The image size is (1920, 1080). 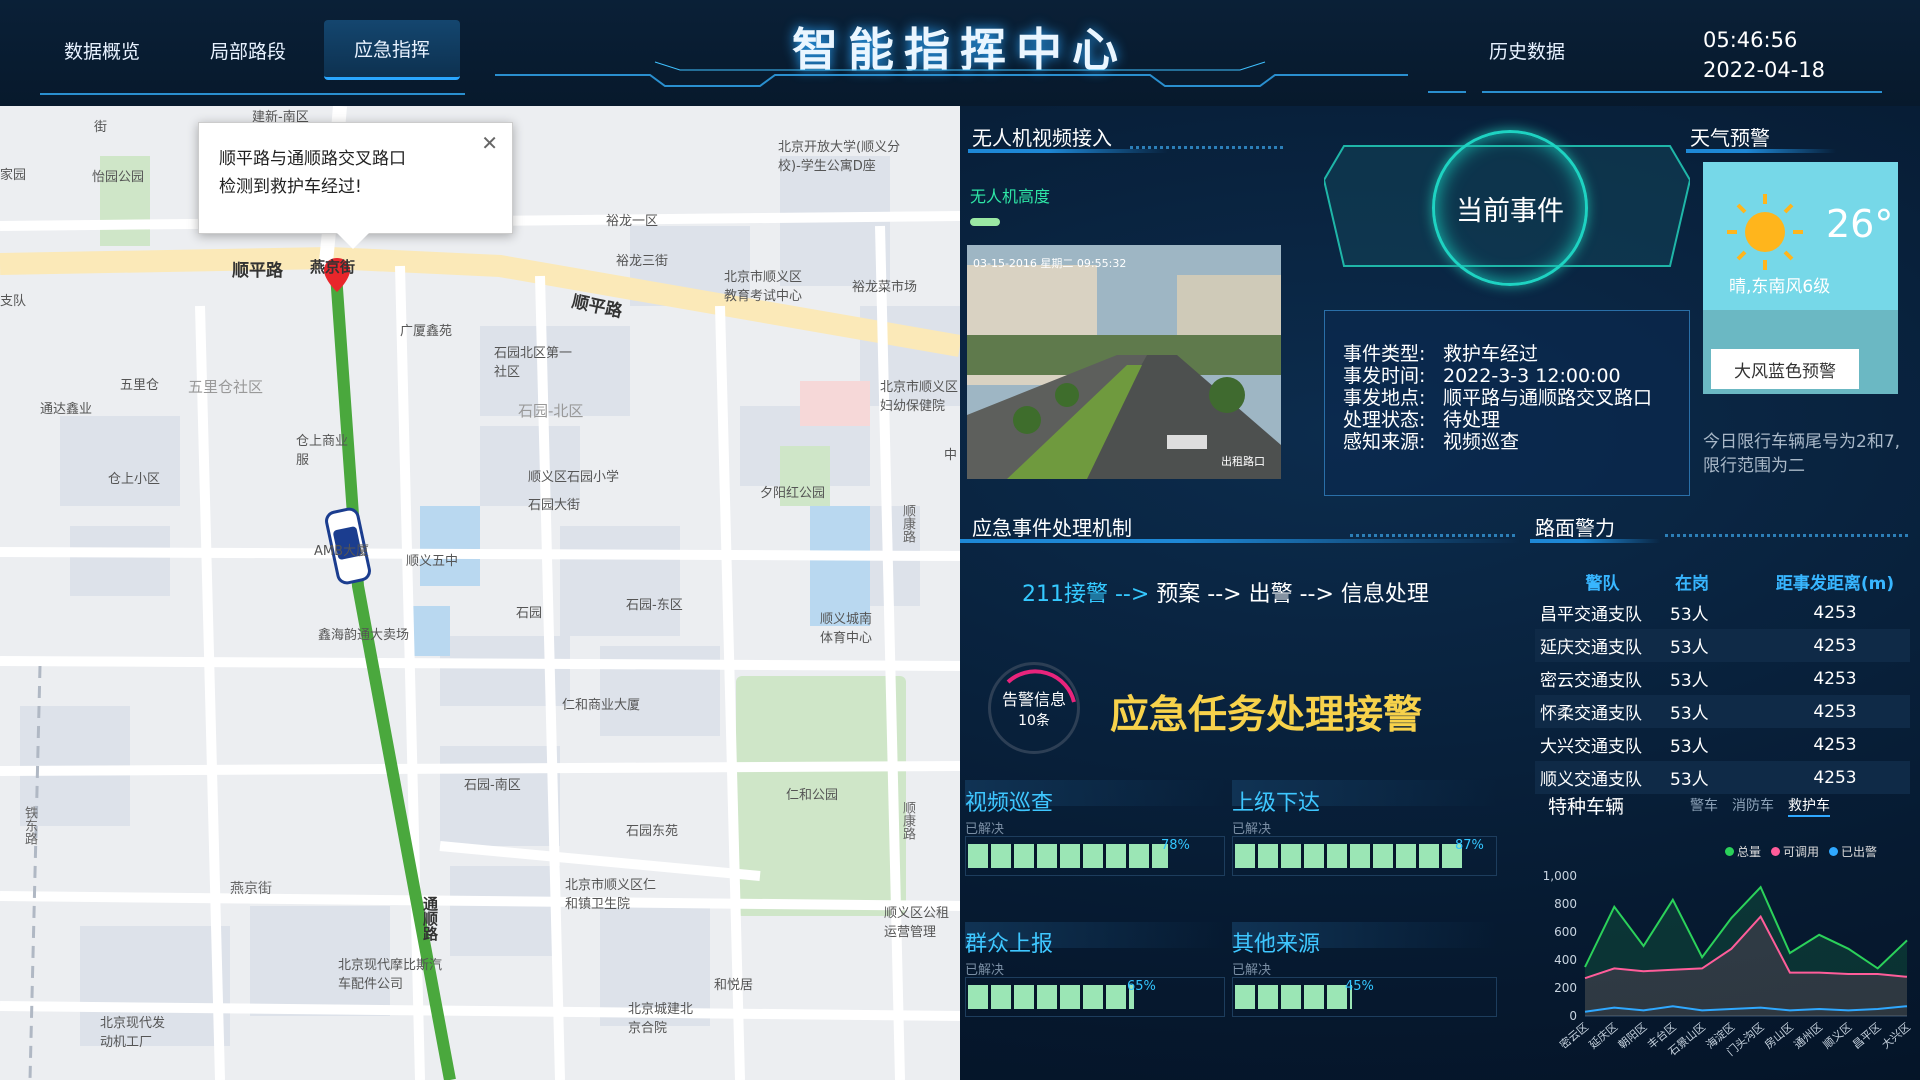 I want to click on poi-label: 石园北区第一社区, so click(x=533, y=361).